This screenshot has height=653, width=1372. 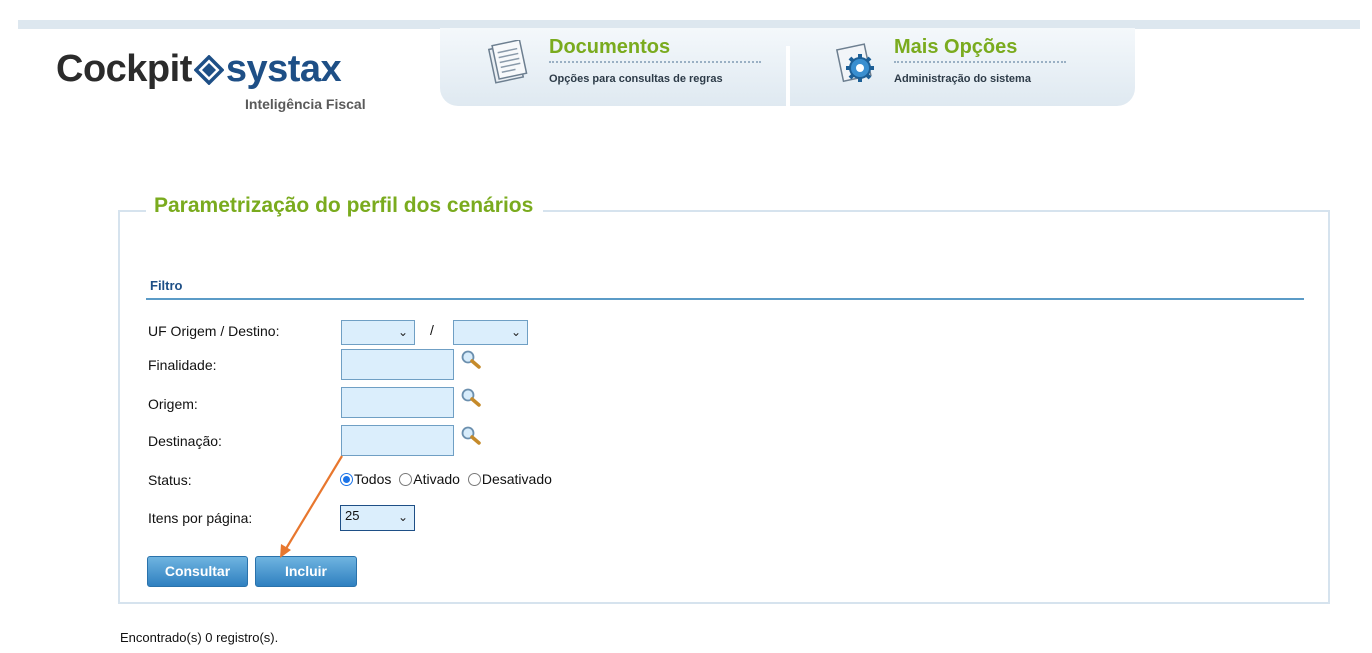 I want to click on radio-ativado, so click(x=406, y=479).